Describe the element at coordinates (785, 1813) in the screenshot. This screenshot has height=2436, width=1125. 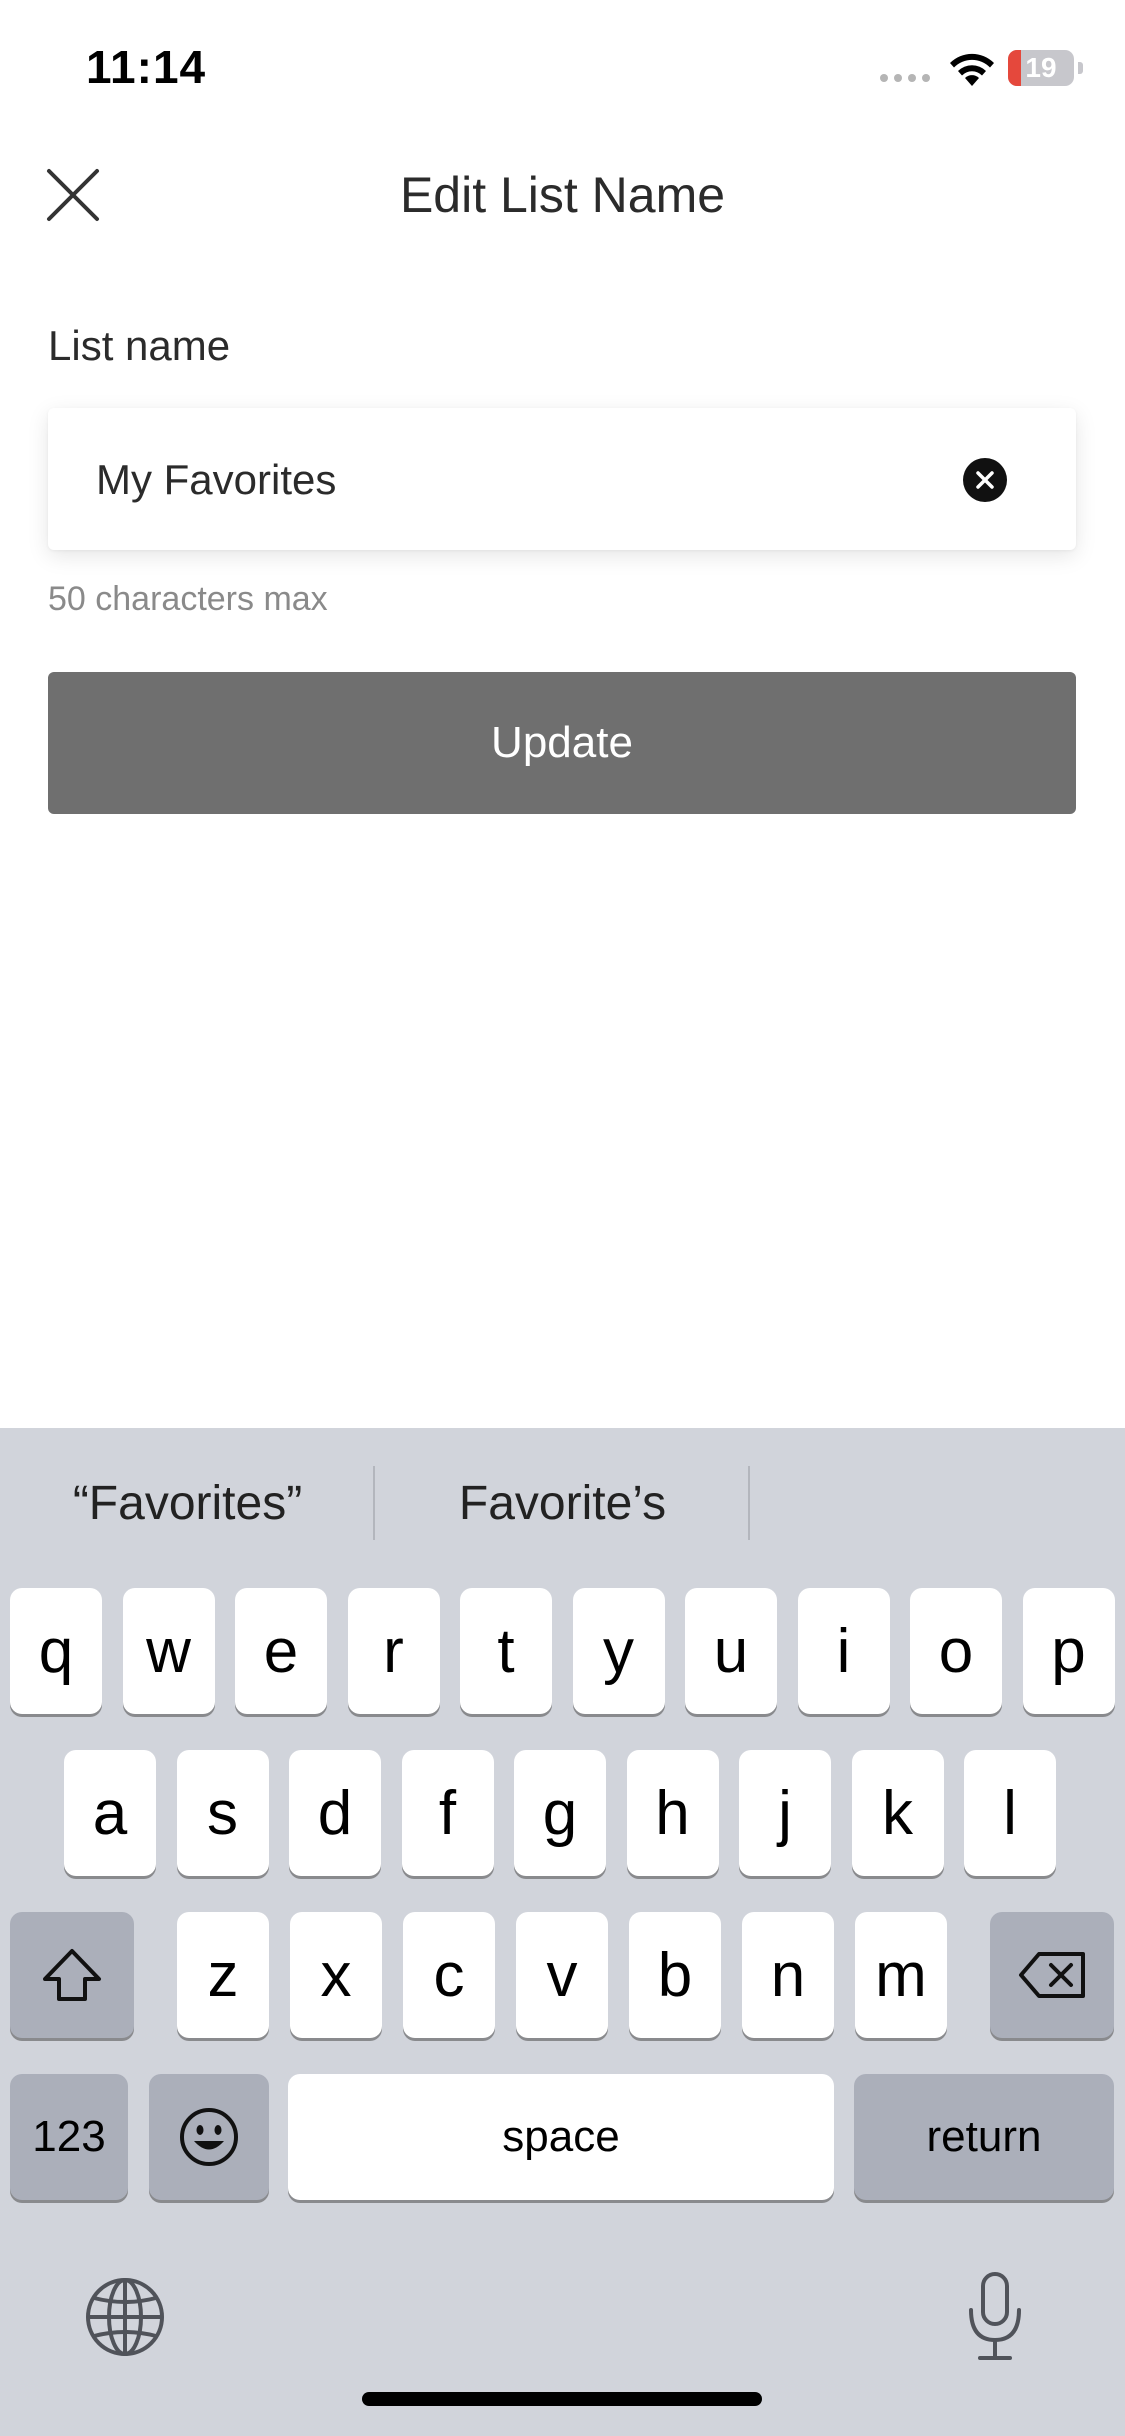
I see `key-j: j` at that location.